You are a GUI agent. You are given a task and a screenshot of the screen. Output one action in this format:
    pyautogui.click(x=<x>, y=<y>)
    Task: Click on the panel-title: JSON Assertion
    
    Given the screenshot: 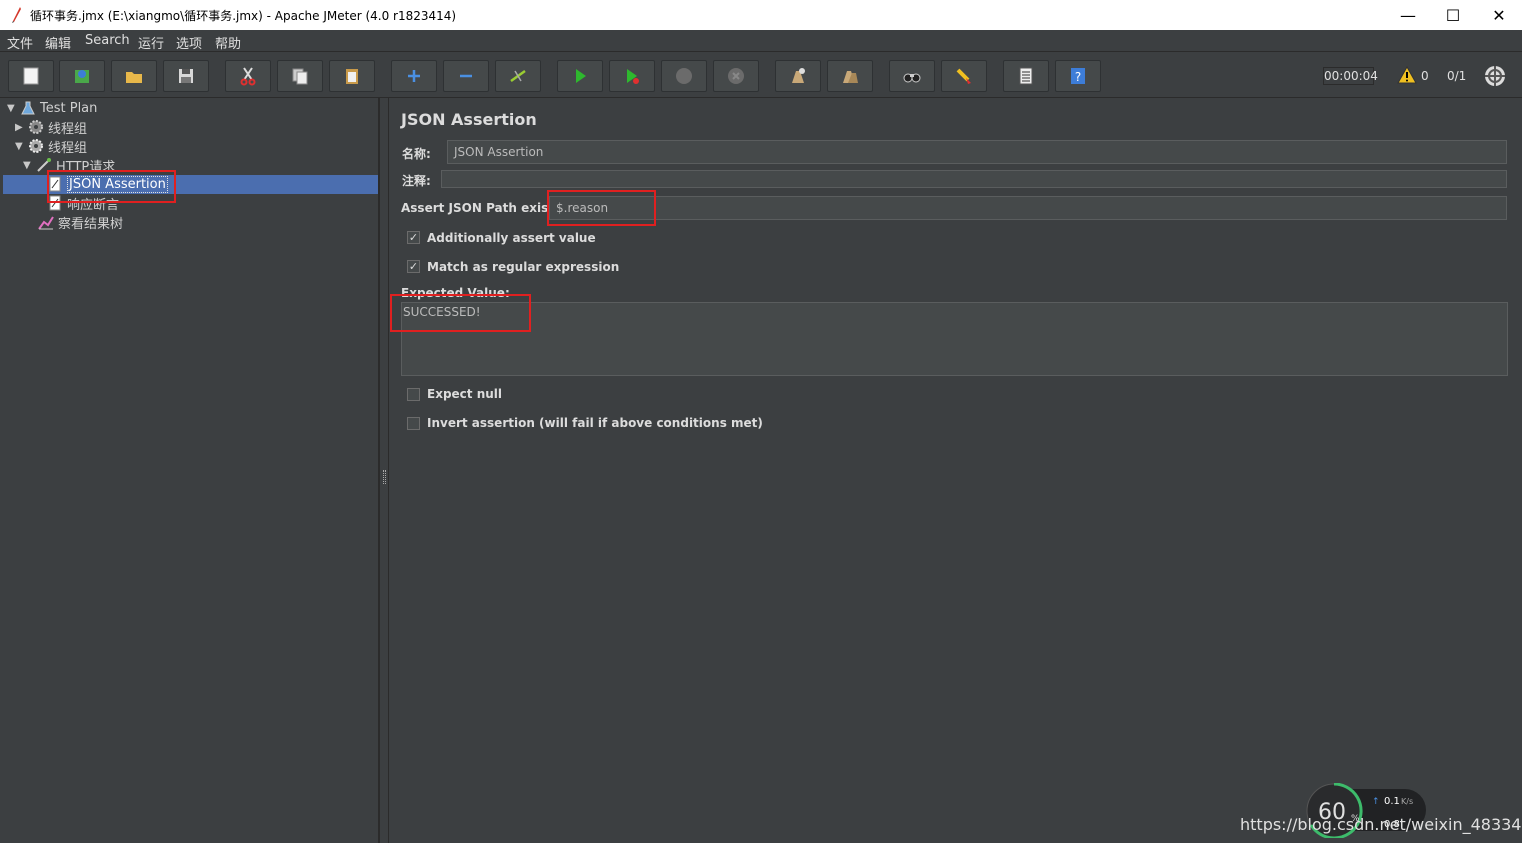 What is the action you would take?
    pyautogui.click(x=469, y=119)
    